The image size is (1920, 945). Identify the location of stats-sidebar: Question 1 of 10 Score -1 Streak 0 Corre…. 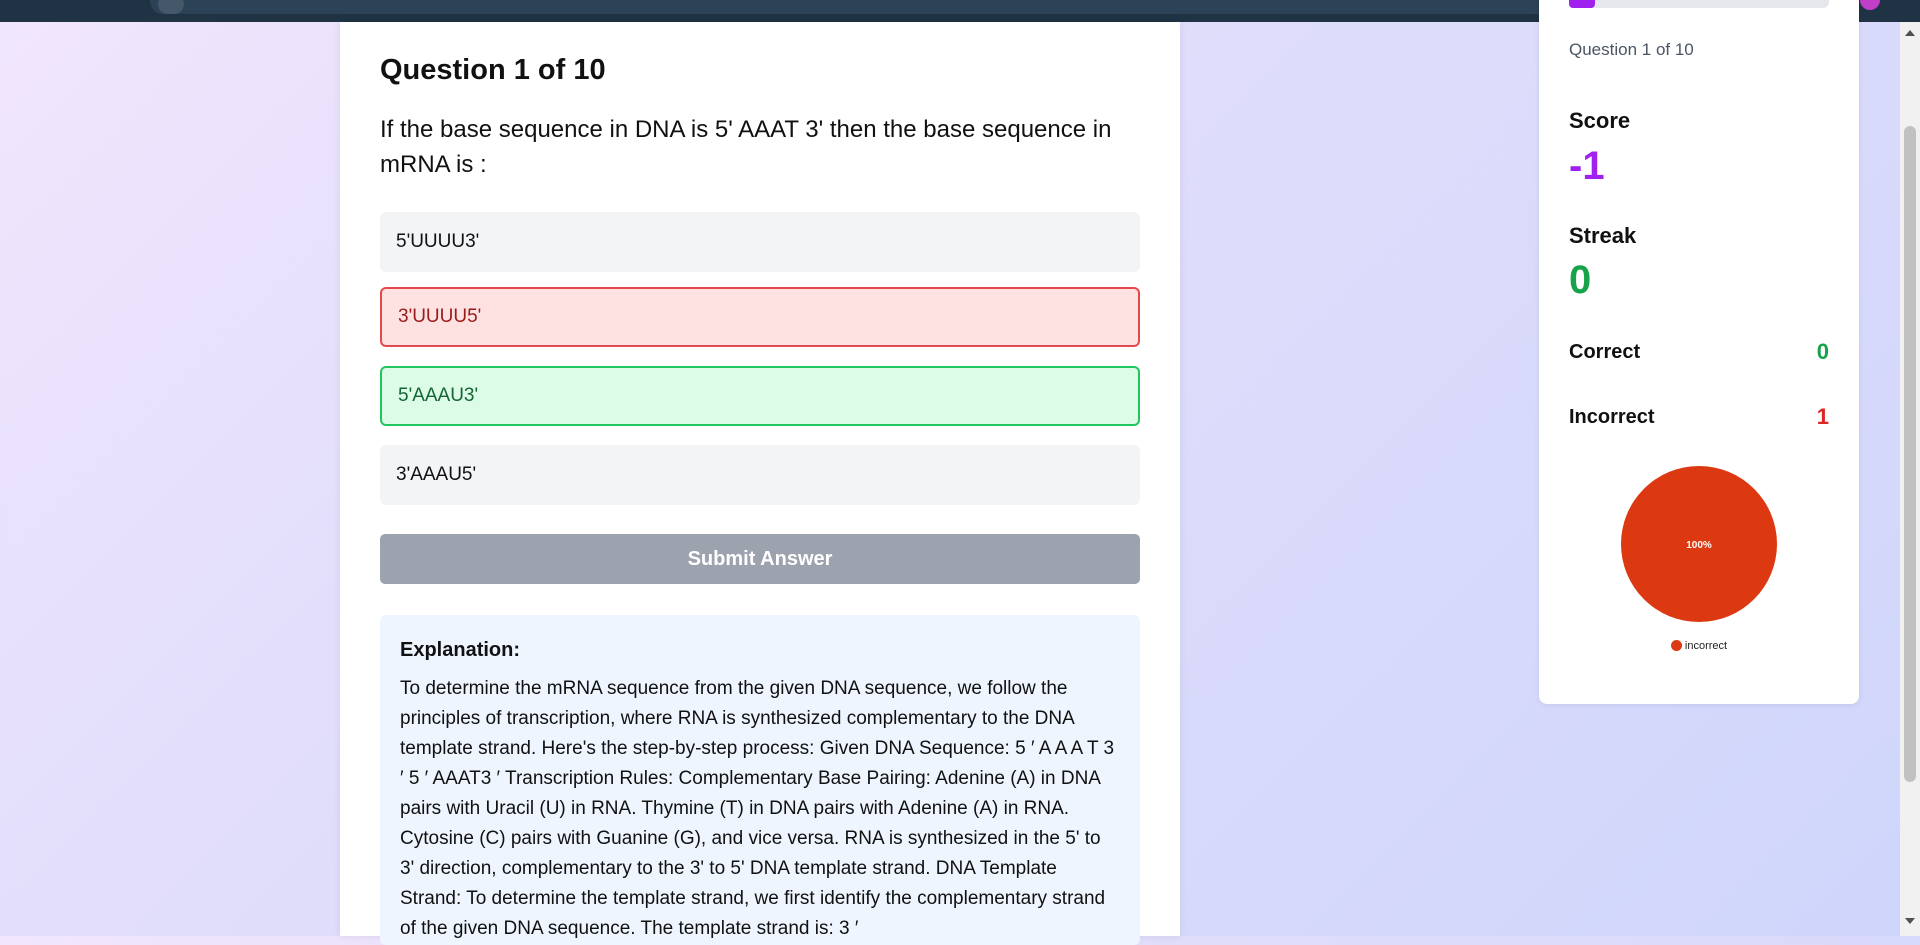
(1699, 352).